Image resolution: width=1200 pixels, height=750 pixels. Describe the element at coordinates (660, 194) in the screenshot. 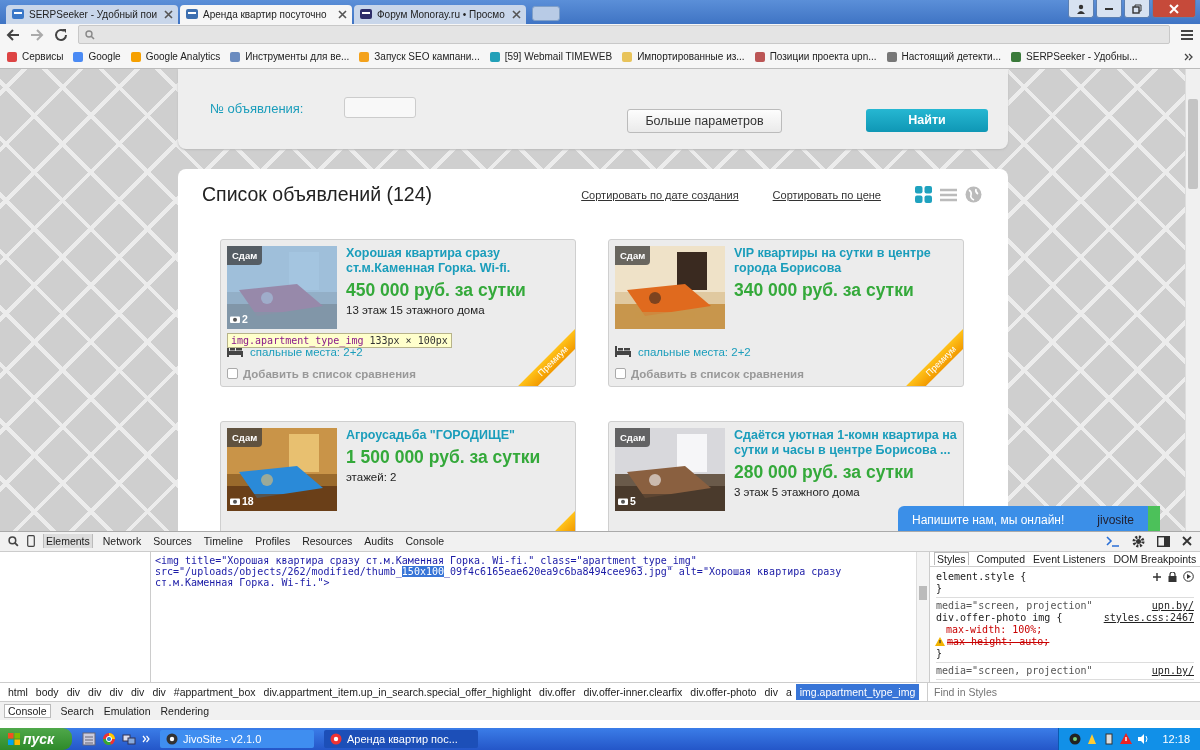

I see `sort-link: Сортировать по дате создания` at that location.